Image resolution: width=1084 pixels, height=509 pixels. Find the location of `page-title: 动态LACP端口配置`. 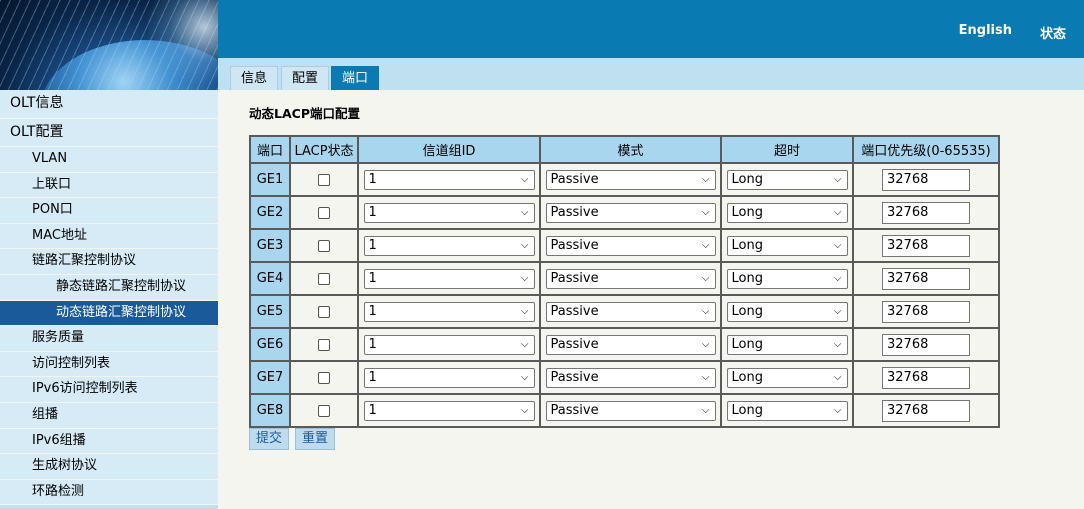

page-title: 动态LACP端口配置 is located at coordinates (304, 113).